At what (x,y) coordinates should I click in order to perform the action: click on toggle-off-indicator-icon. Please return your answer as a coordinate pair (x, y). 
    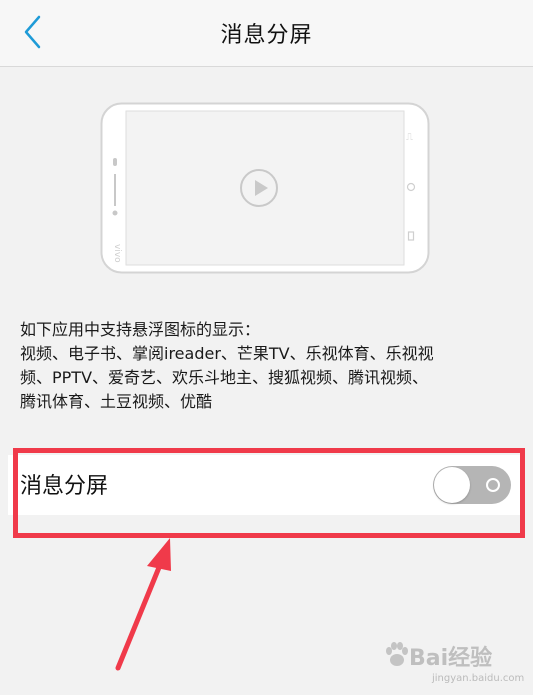
    Looking at the image, I should click on (493, 485).